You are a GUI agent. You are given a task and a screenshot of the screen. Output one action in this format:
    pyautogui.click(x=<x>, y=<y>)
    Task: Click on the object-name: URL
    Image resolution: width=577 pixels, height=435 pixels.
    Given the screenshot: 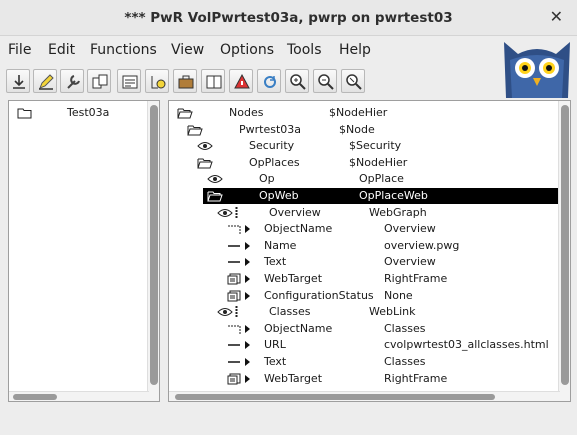 What is the action you would take?
    pyautogui.click(x=275, y=345)
    